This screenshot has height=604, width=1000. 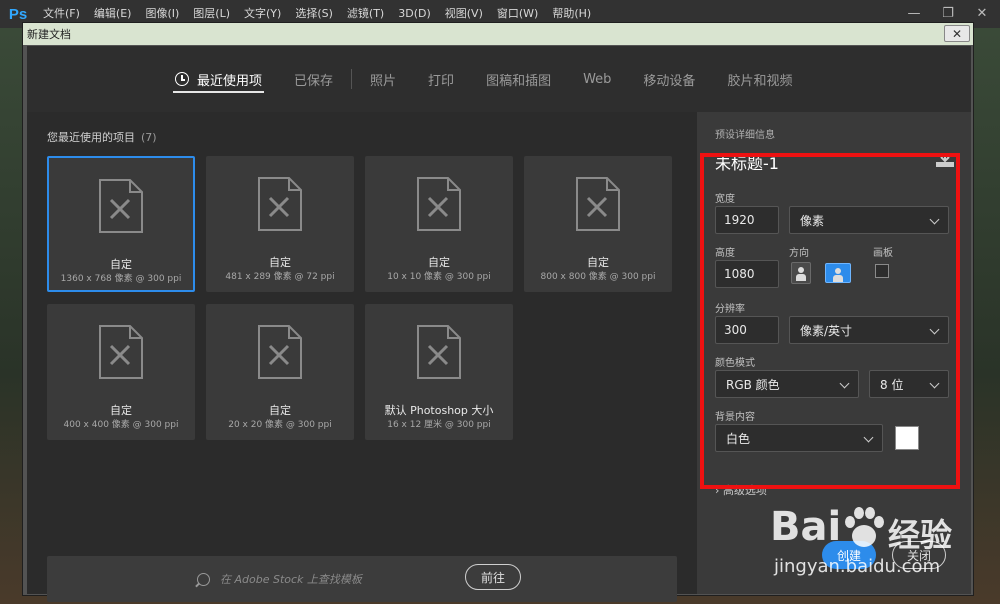 What do you see at coordinates (280, 277) in the screenshot?
I see `card-desc: 481 x 289 像素 @ 72 ppi` at bounding box center [280, 277].